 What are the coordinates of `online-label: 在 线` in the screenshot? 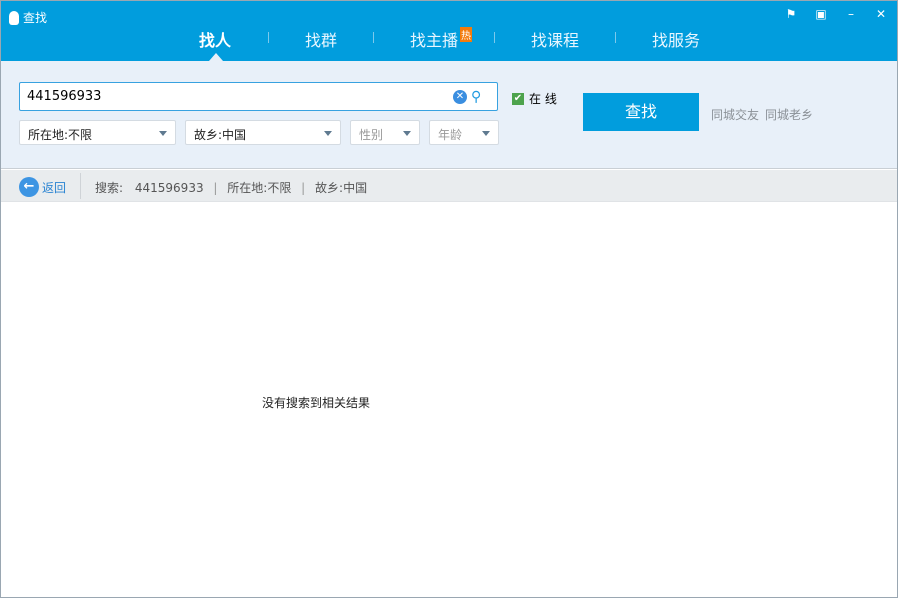 It's located at (543, 99).